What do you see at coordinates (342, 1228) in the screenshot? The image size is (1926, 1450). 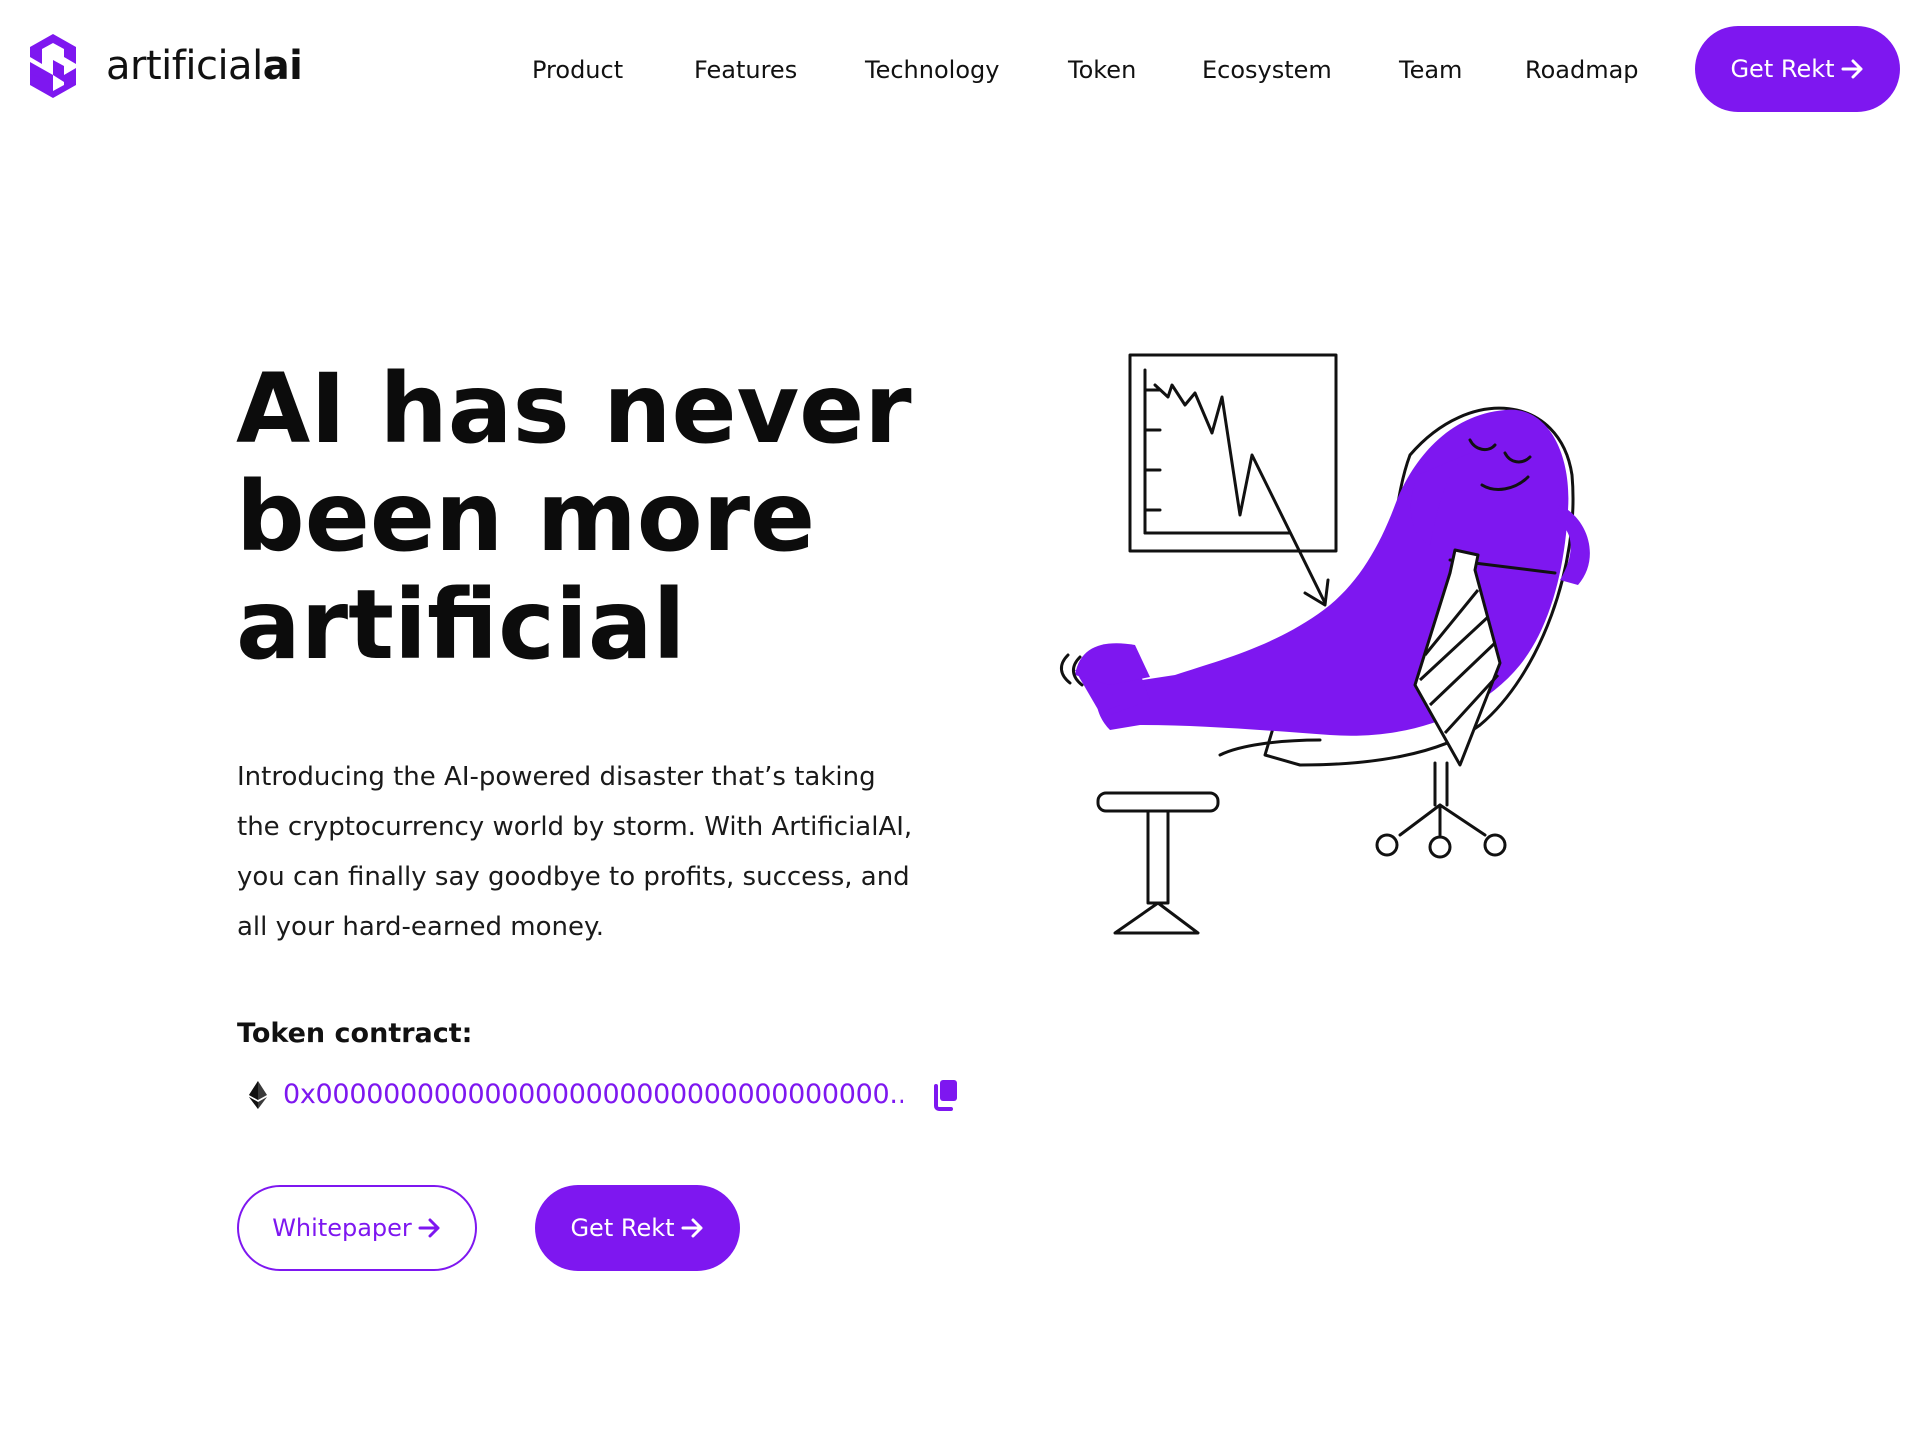 I see `whitepaper-label: Whitepaper` at bounding box center [342, 1228].